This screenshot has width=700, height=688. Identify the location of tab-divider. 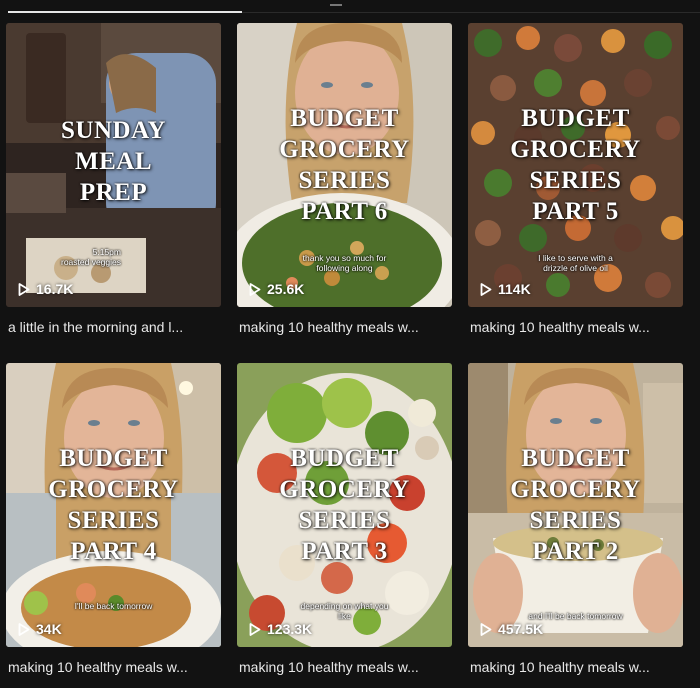
(471, 12).